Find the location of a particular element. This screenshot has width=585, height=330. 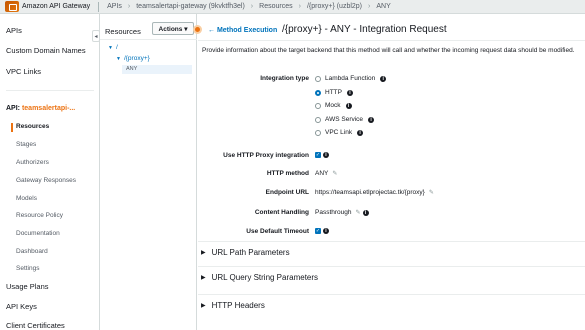

endpoint-url-label: Endpoint URL is located at coordinates (287, 192).